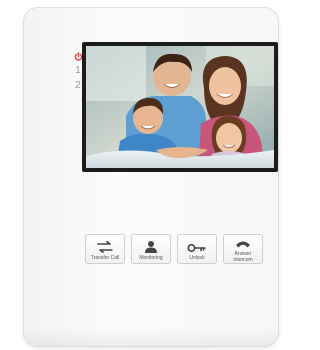  I want to click on unlock-button: Unlock, so click(197, 249).